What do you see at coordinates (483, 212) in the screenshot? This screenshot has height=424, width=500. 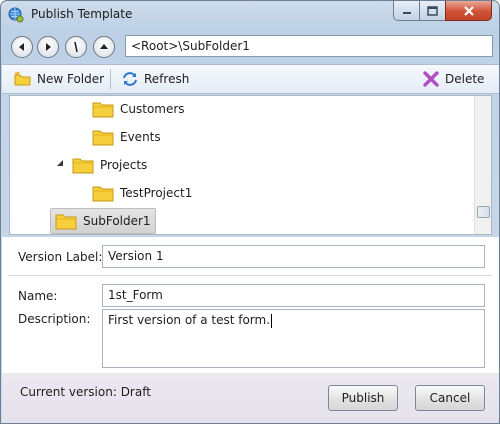 I see `scrollbar-thumb` at bounding box center [483, 212].